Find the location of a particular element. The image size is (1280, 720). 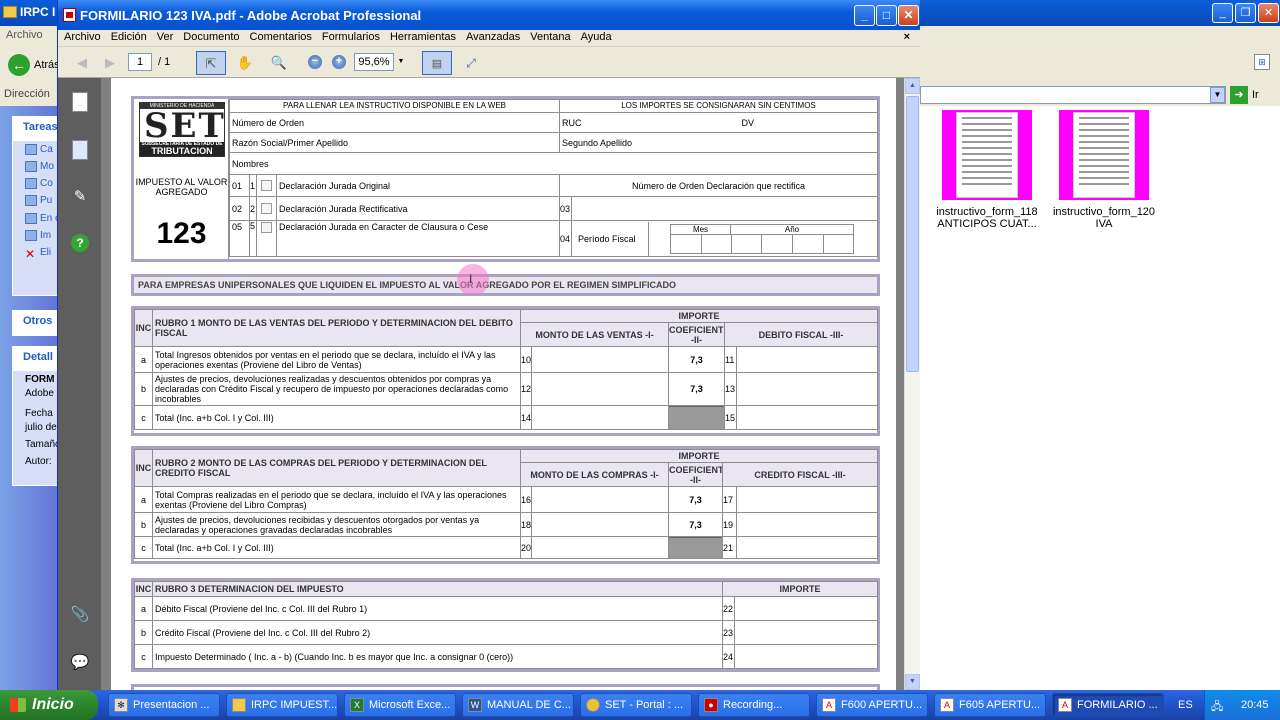

vertical-scrollbar: ▲ ▼ is located at coordinates (912, 384).